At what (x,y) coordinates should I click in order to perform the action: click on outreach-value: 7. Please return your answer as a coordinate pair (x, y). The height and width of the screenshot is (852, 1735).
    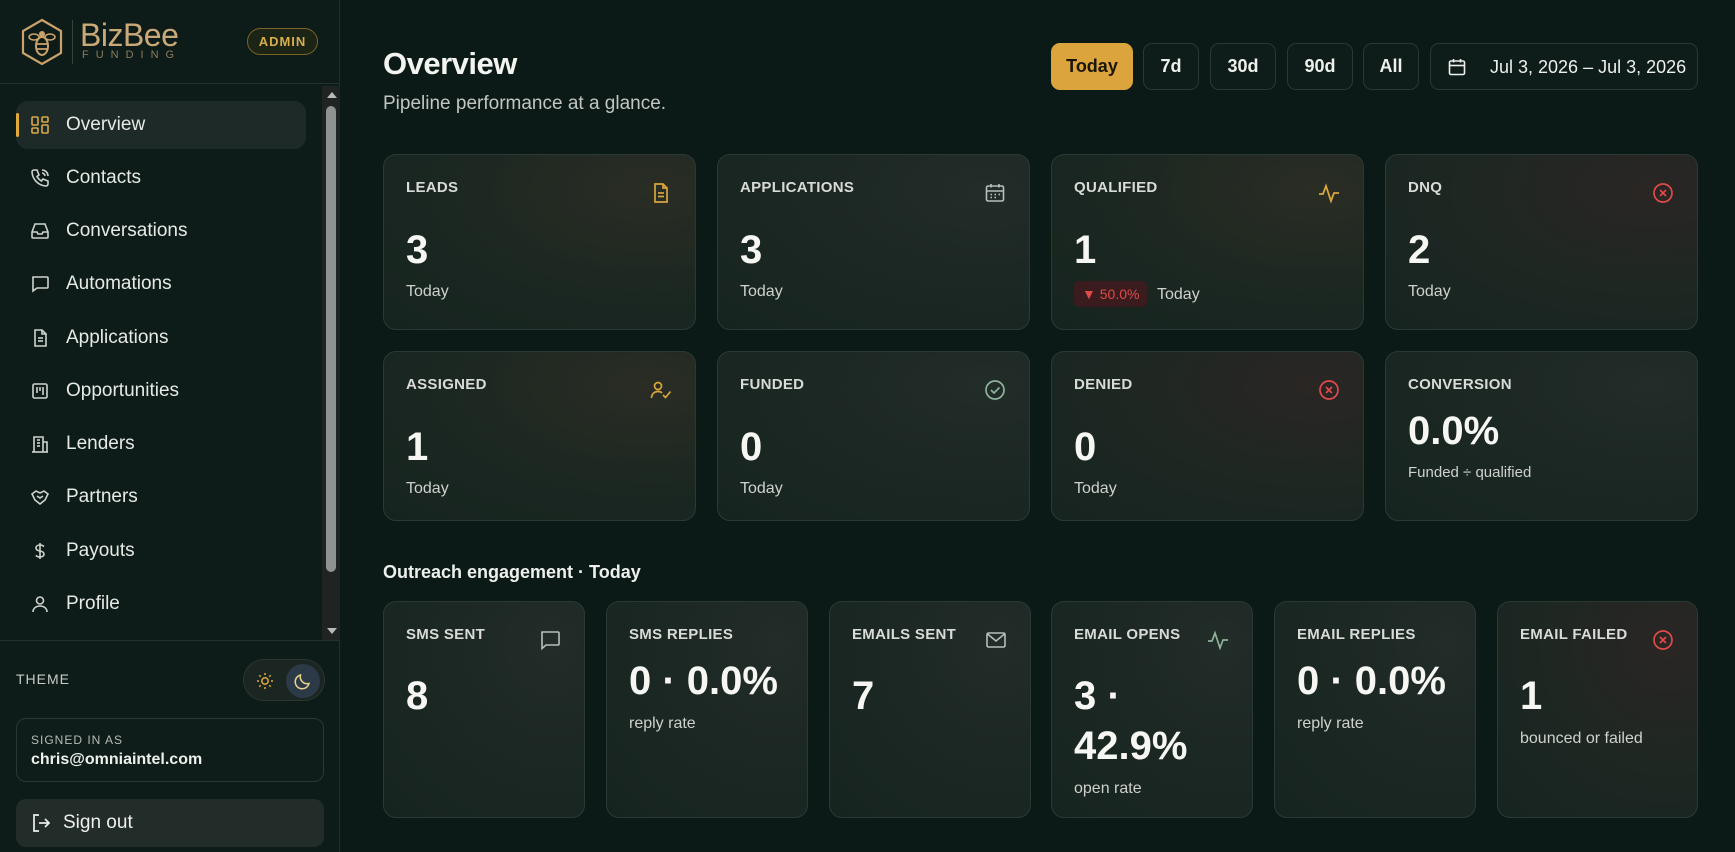
    Looking at the image, I should click on (863, 696).